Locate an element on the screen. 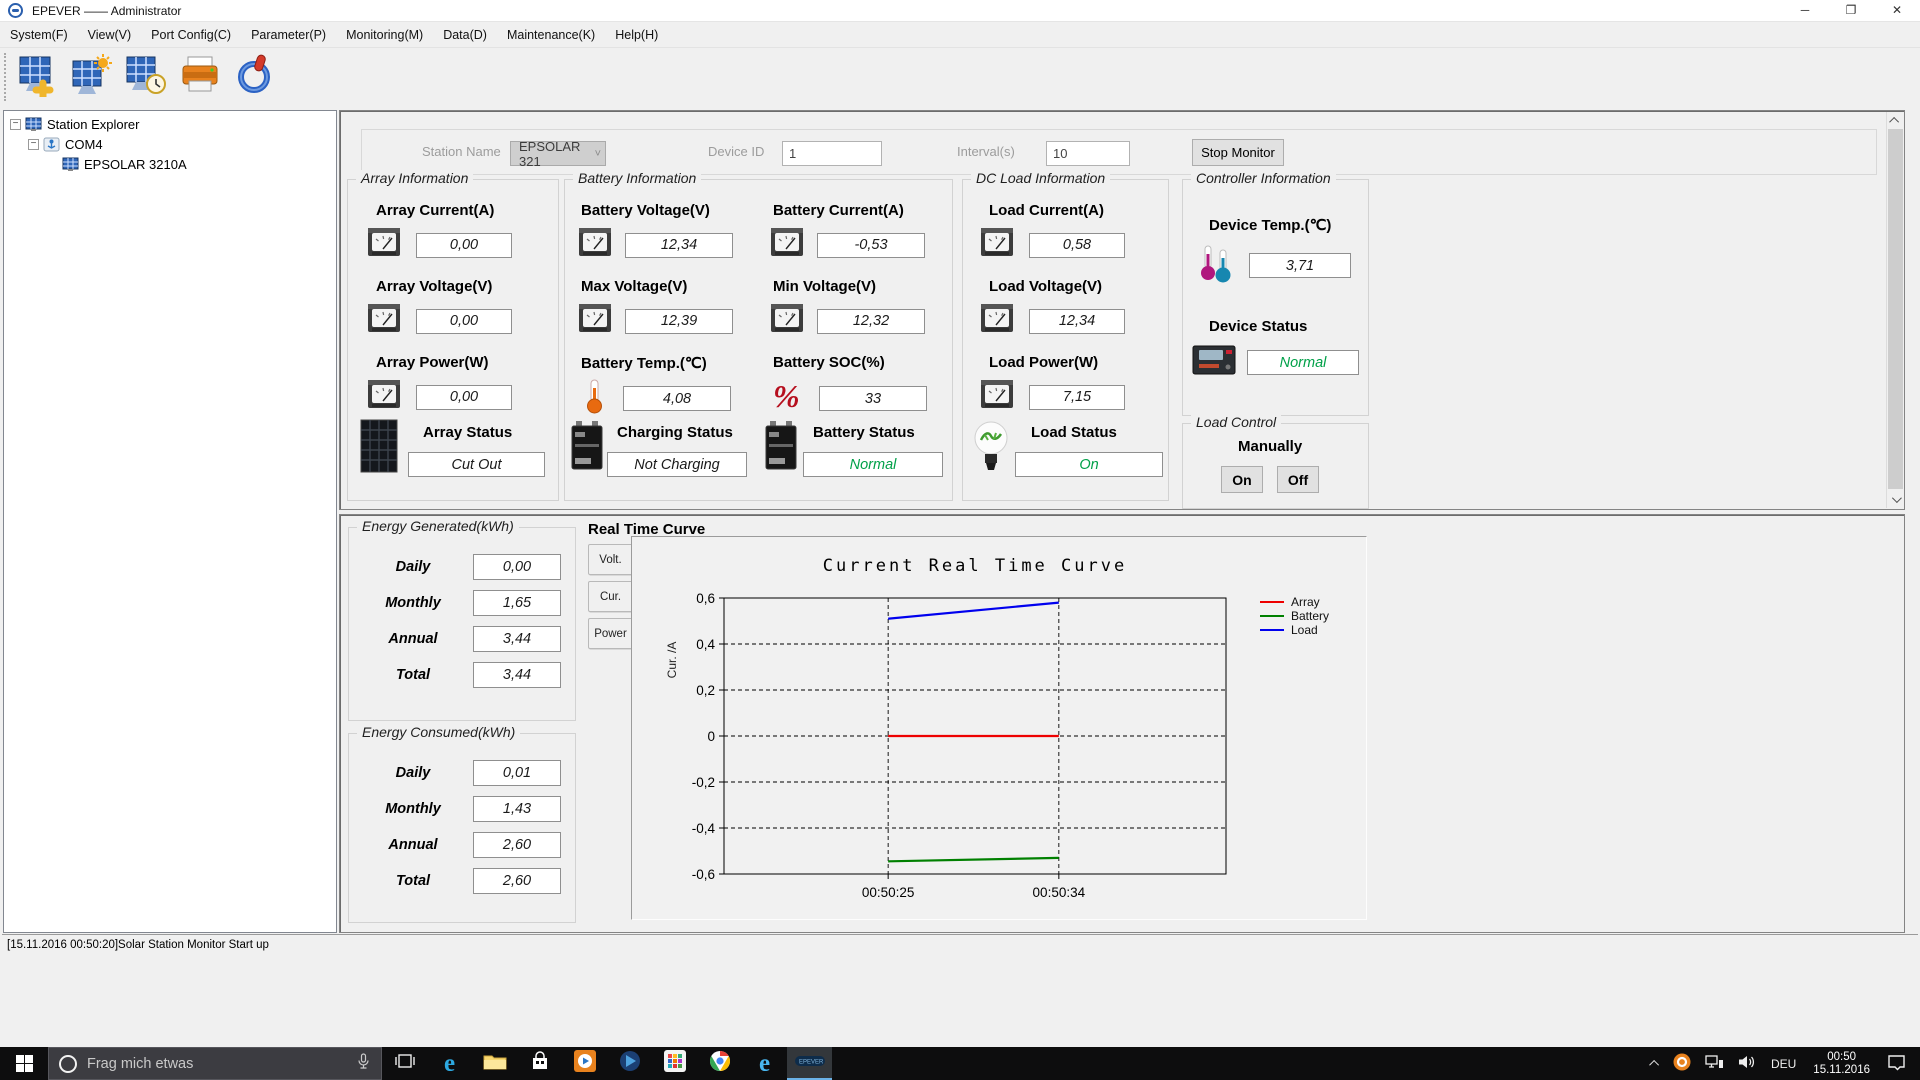 The image size is (1920, 1080). close-button: ✕ is located at coordinates (1897, 11).